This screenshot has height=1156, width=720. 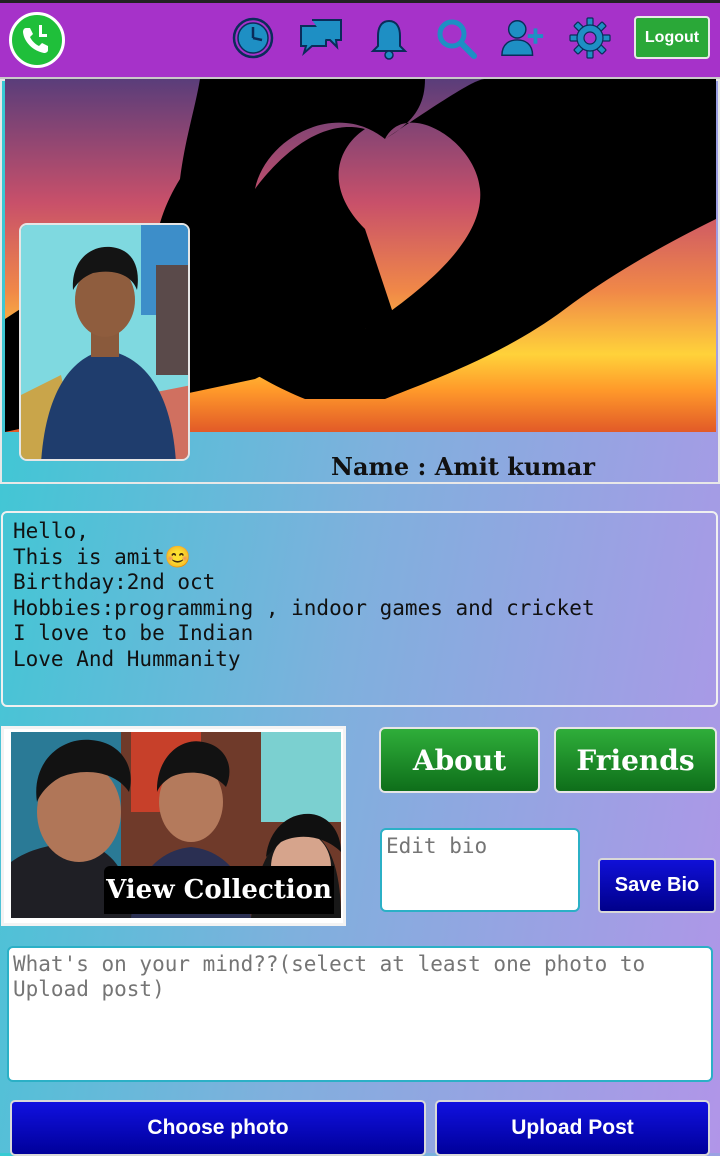 What do you see at coordinates (459, 760) in the screenshot?
I see `about-button: About` at bounding box center [459, 760].